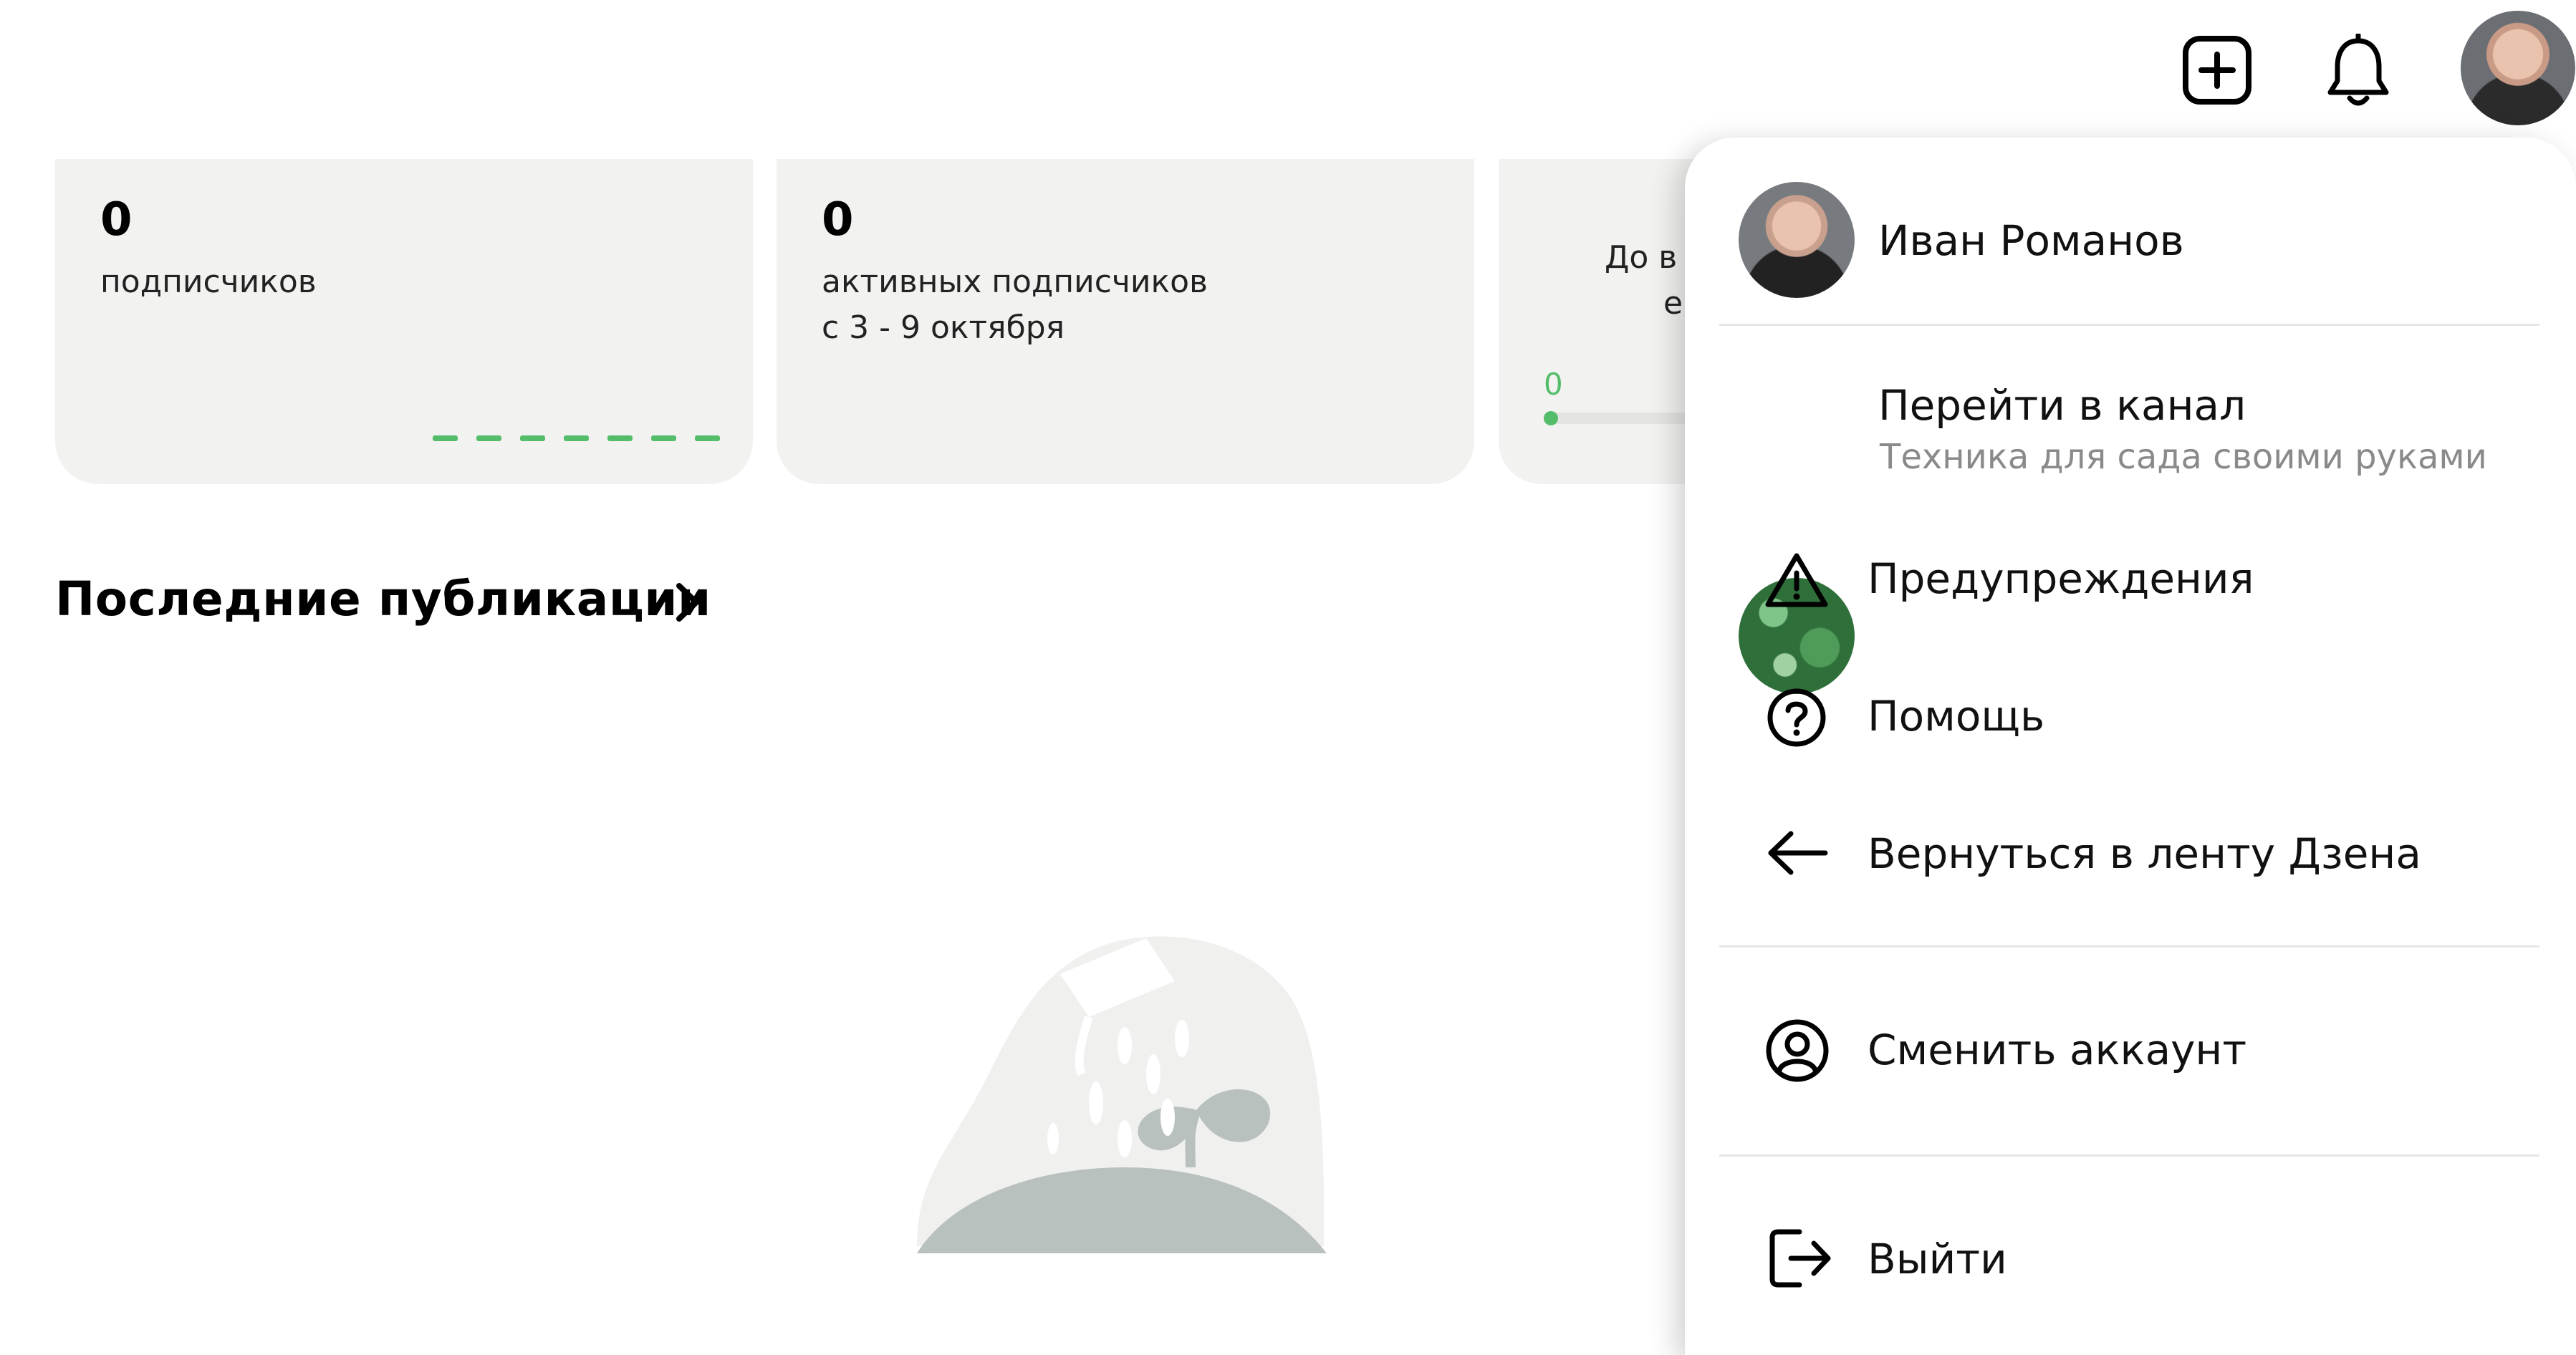  I want to click on menu-item-logout: Выйти, so click(2131, 1254).